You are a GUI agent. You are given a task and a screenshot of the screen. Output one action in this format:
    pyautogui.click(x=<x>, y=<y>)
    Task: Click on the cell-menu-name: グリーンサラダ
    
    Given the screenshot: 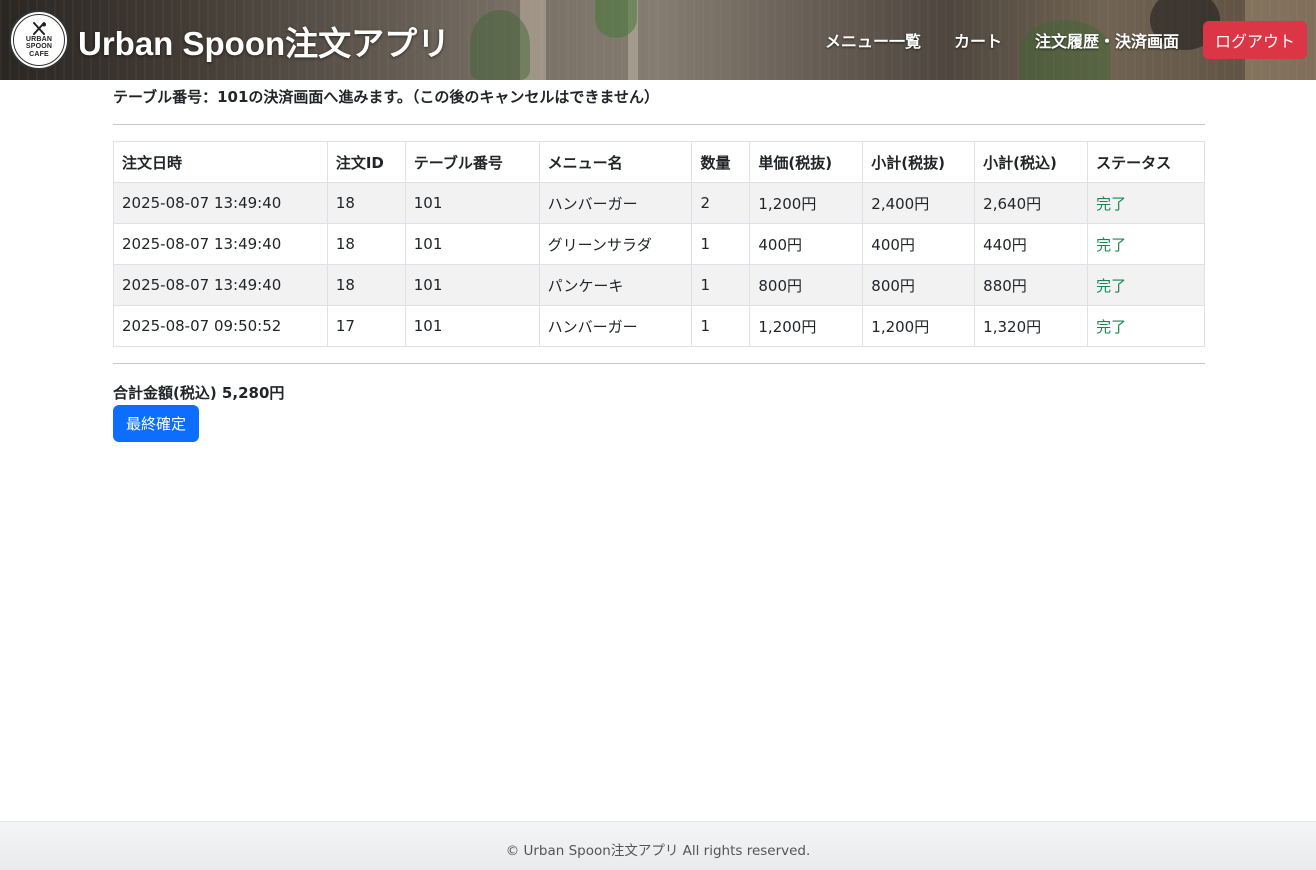 What is the action you would take?
    pyautogui.click(x=615, y=244)
    